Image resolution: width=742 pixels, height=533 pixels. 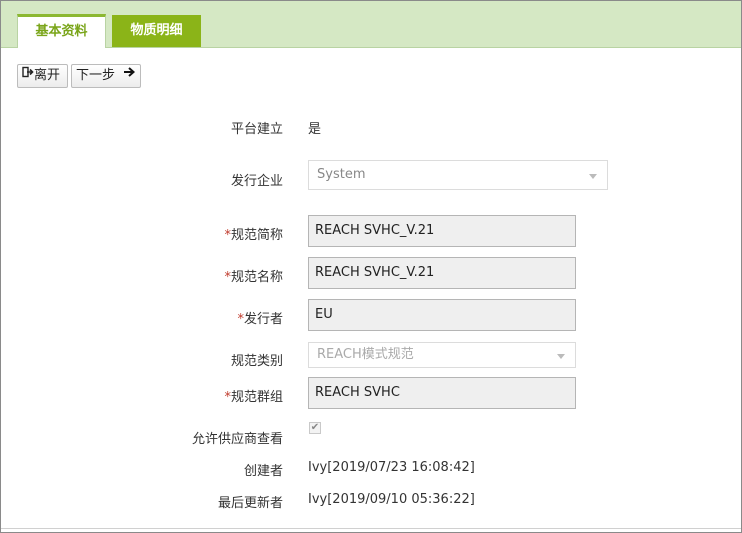 I want to click on leave-label: 离开, so click(x=47, y=75).